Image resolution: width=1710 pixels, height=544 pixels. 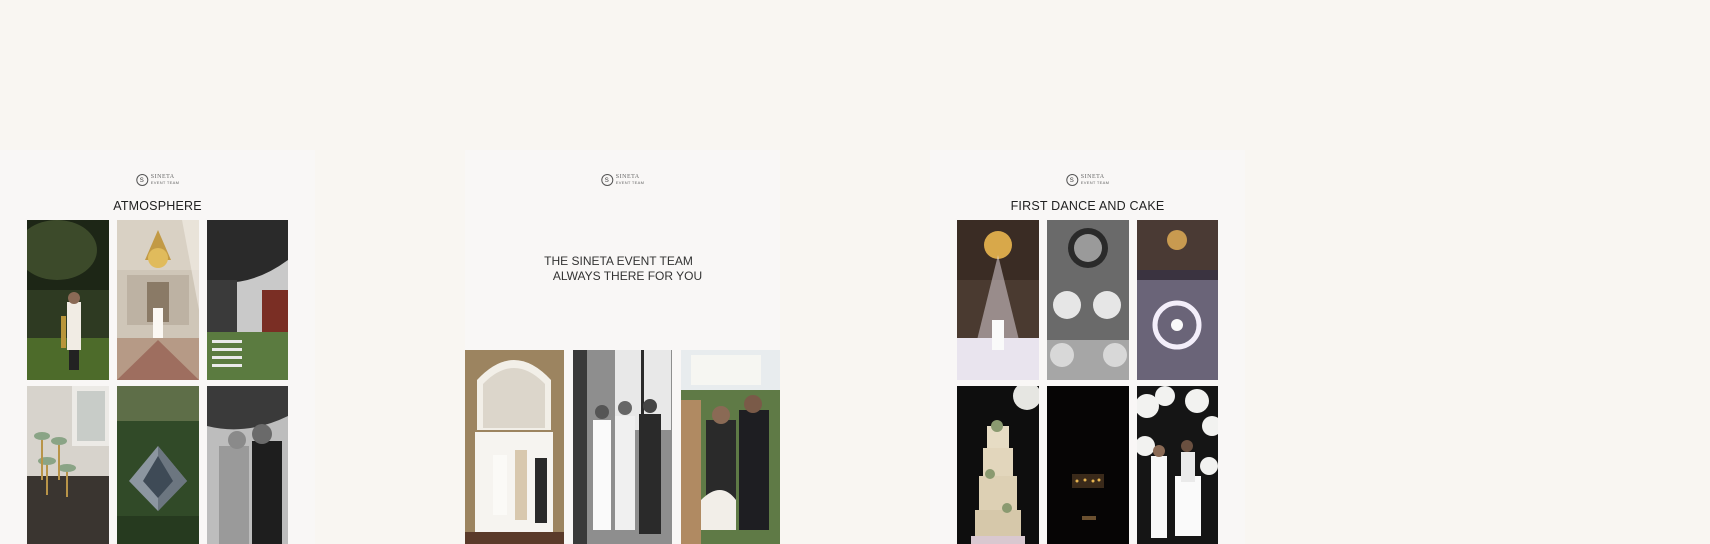 I want to click on photo-dessert-table, so click(x=68, y=465).